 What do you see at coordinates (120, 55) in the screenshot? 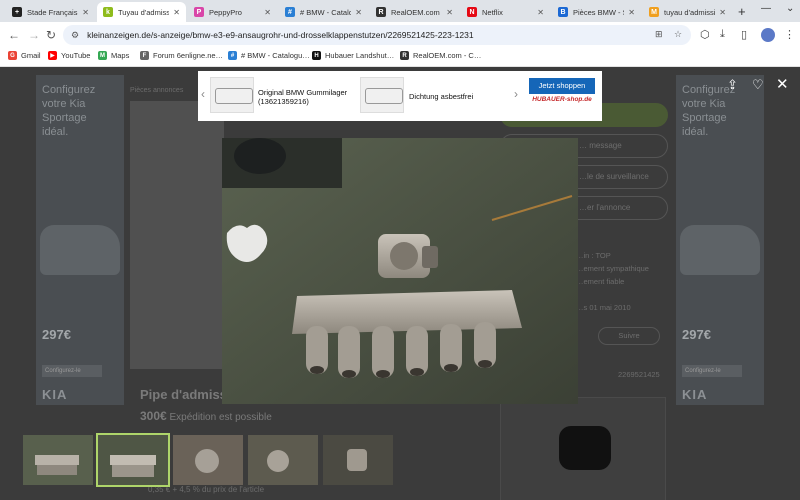
I see `bookmark-label: Maps` at bounding box center [120, 55].